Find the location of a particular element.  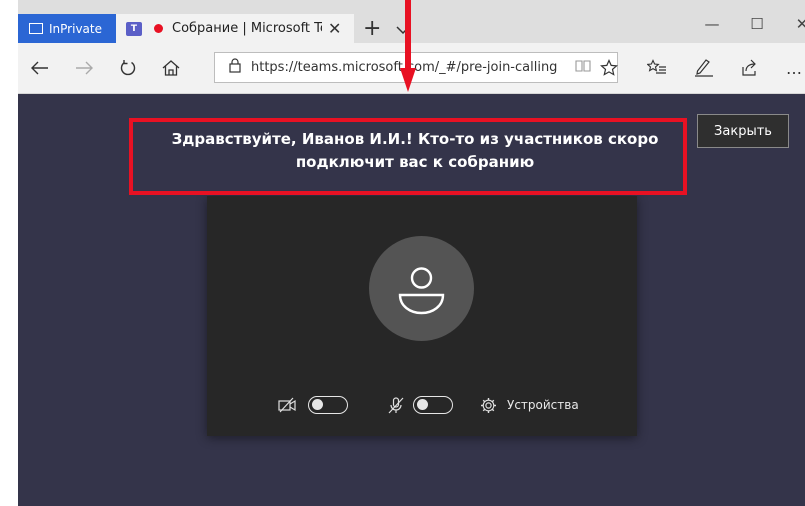

microphone-off-icon is located at coordinates (396, 407).